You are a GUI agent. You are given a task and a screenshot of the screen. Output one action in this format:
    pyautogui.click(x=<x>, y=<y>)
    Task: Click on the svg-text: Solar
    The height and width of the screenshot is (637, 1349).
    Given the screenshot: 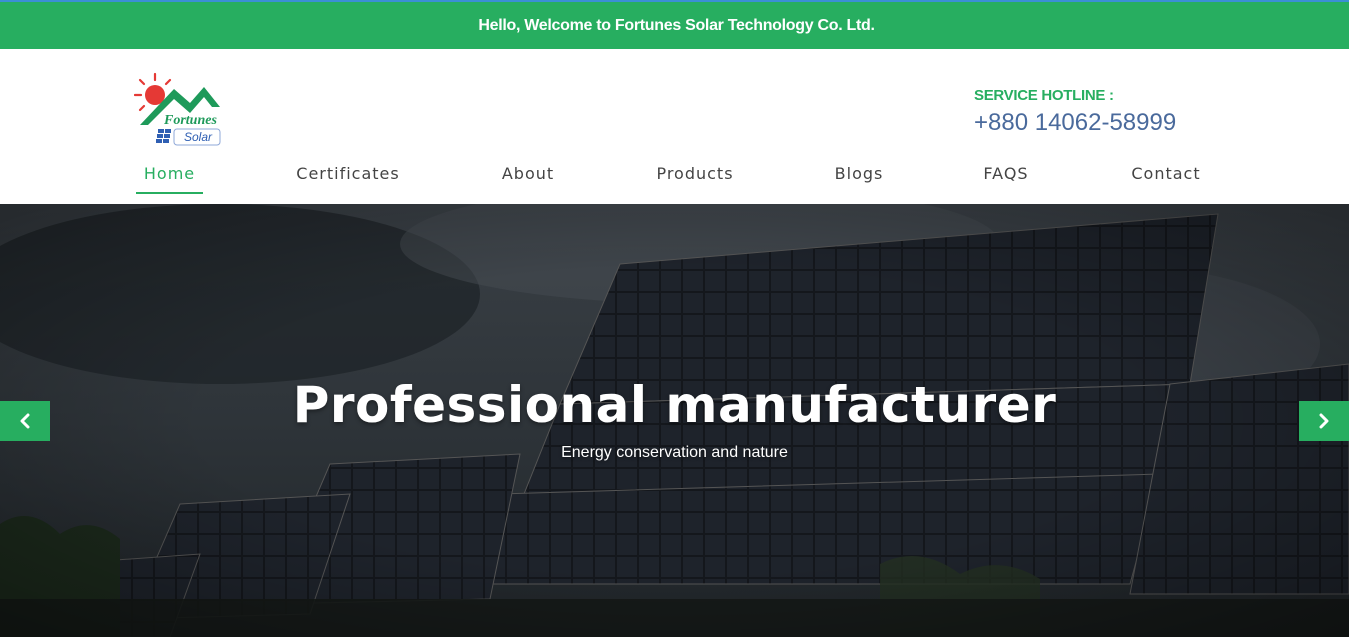 What is the action you would take?
    pyautogui.click(x=198, y=137)
    